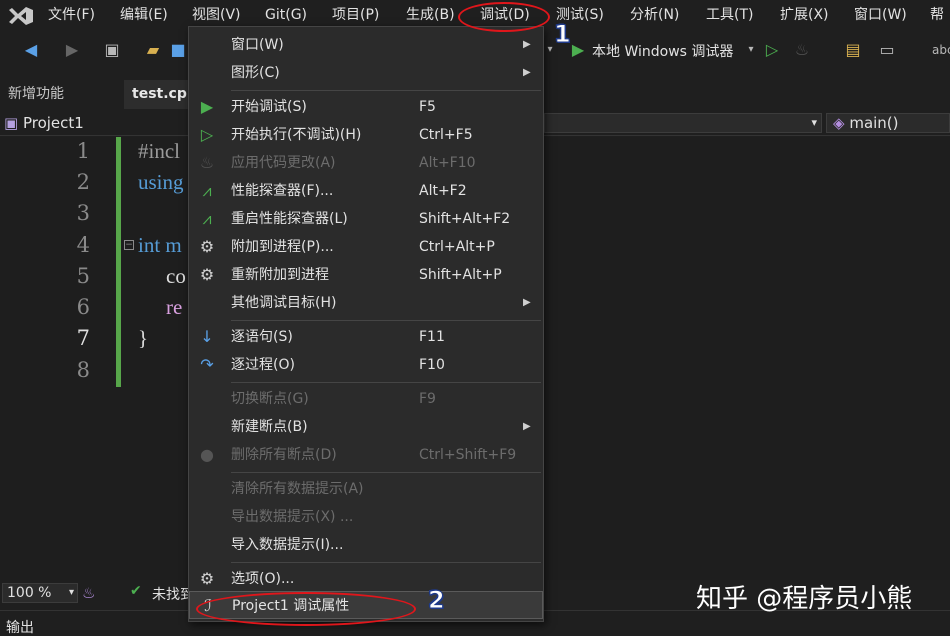  Describe the element at coordinates (31, 50) in the screenshot. I see `back-icon: ◀` at that location.